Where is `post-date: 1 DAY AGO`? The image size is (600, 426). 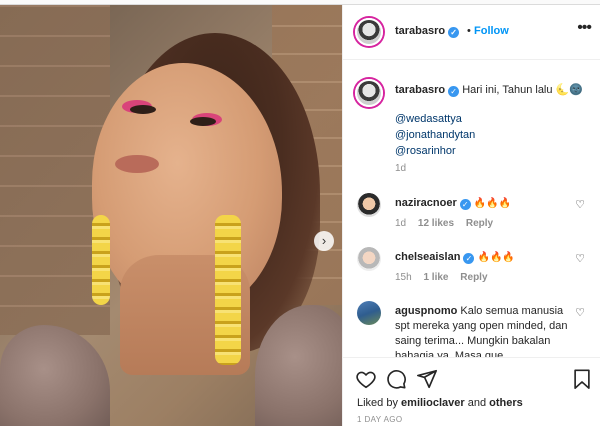
post-date: 1 DAY AGO is located at coordinates (380, 419).